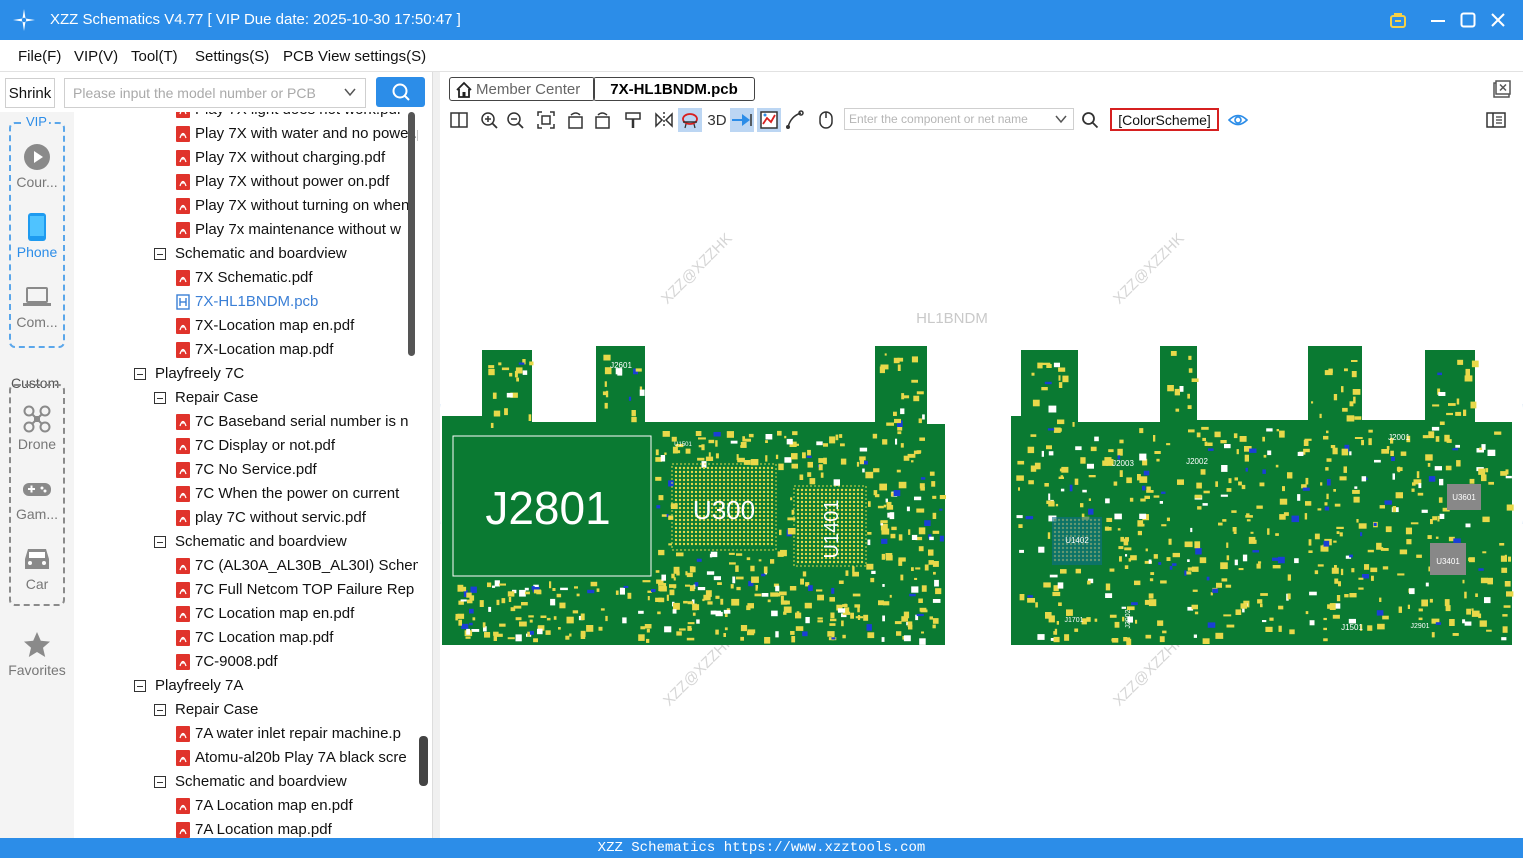 The width and height of the screenshot is (1523, 858). What do you see at coordinates (246, 662) in the screenshot?
I see `tree-file: 7C-9008.pdf` at bounding box center [246, 662].